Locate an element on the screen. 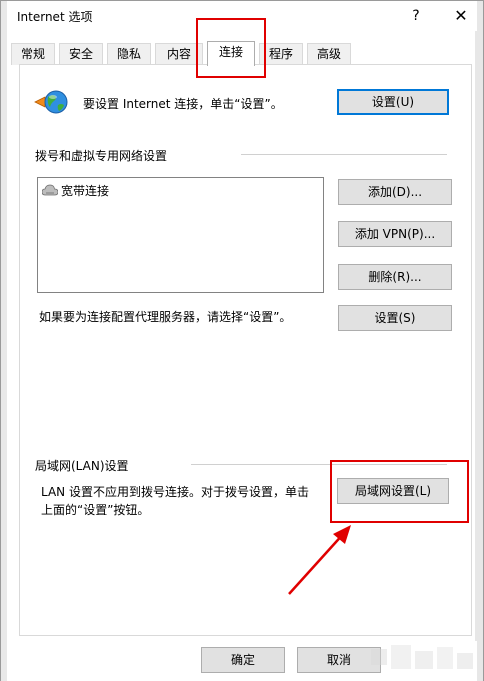 This screenshot has width=484, height=681. window-title: Internet 选项 is located at coordinates (55, 17).